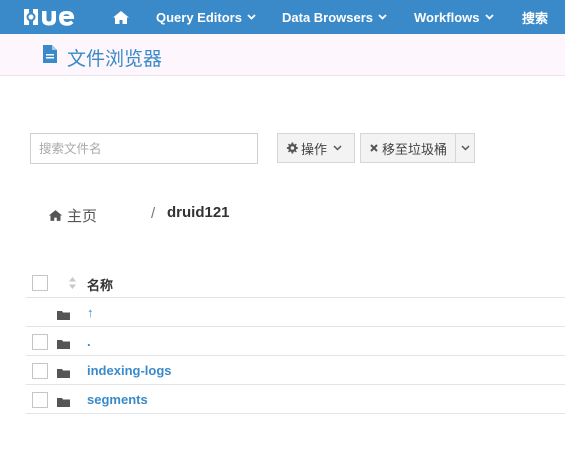  I want to click on parent-directory-link: ↑, so click(90, 312).